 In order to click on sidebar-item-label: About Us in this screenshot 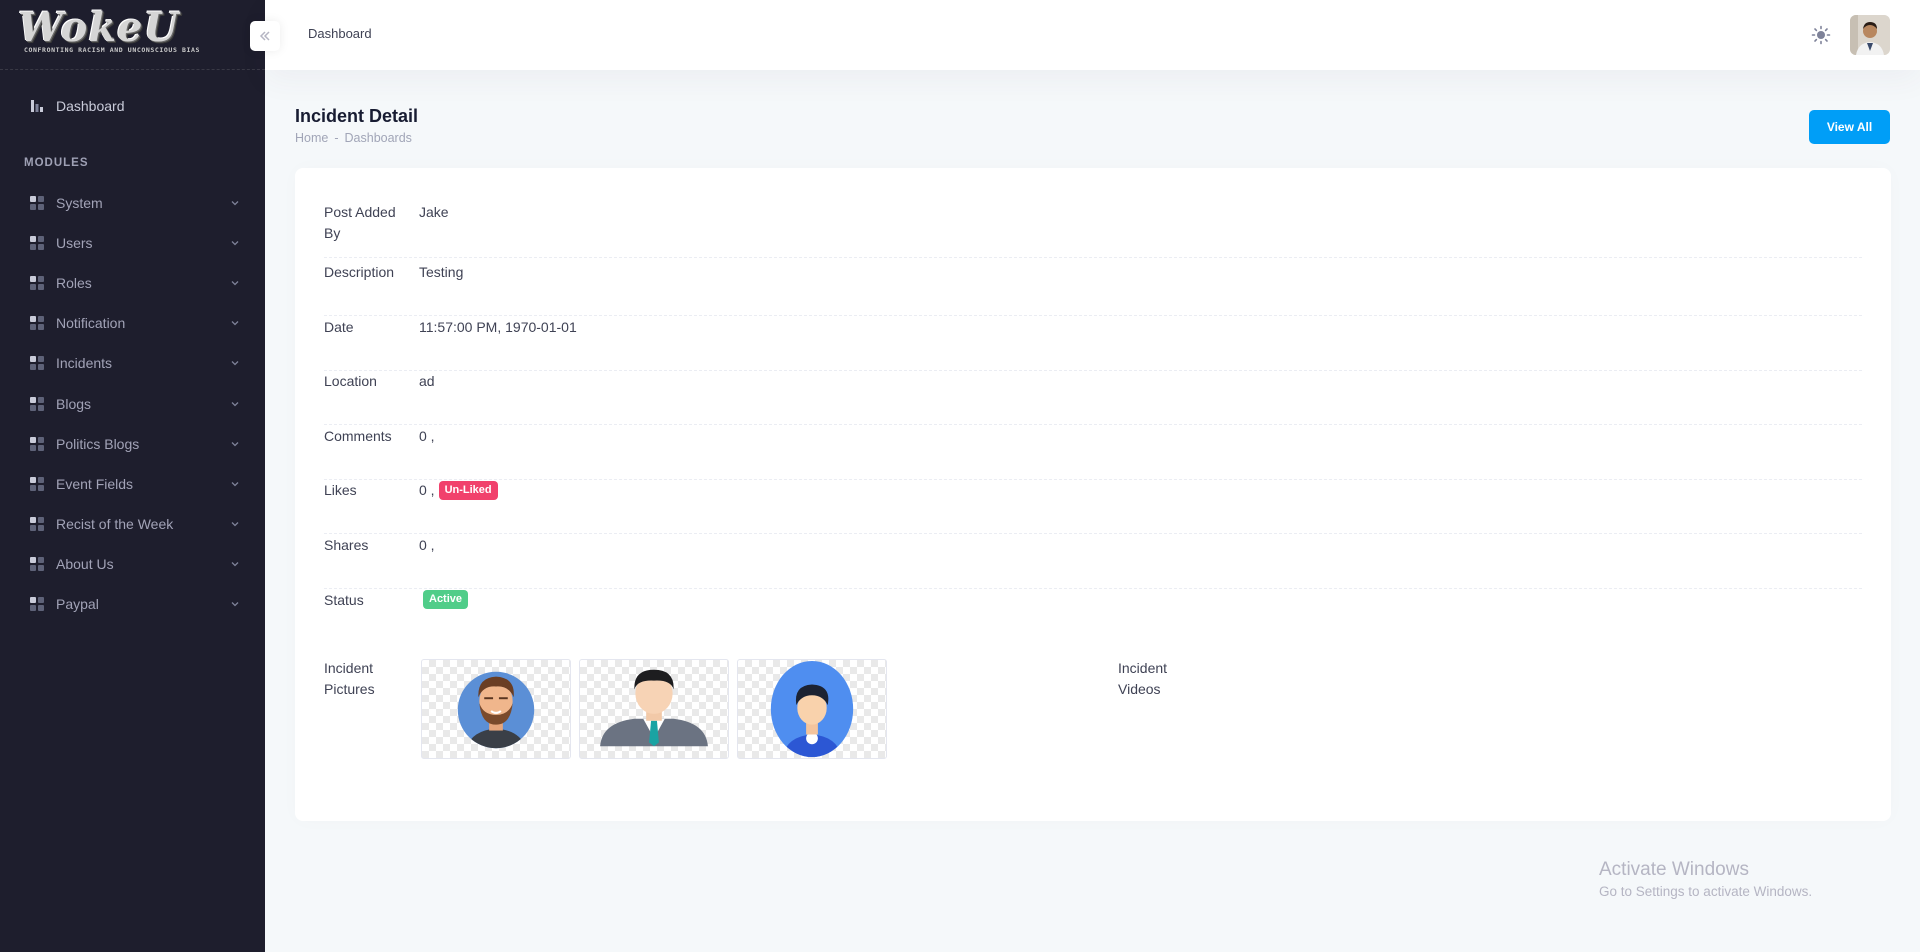, I will do `click(85, 564)`.